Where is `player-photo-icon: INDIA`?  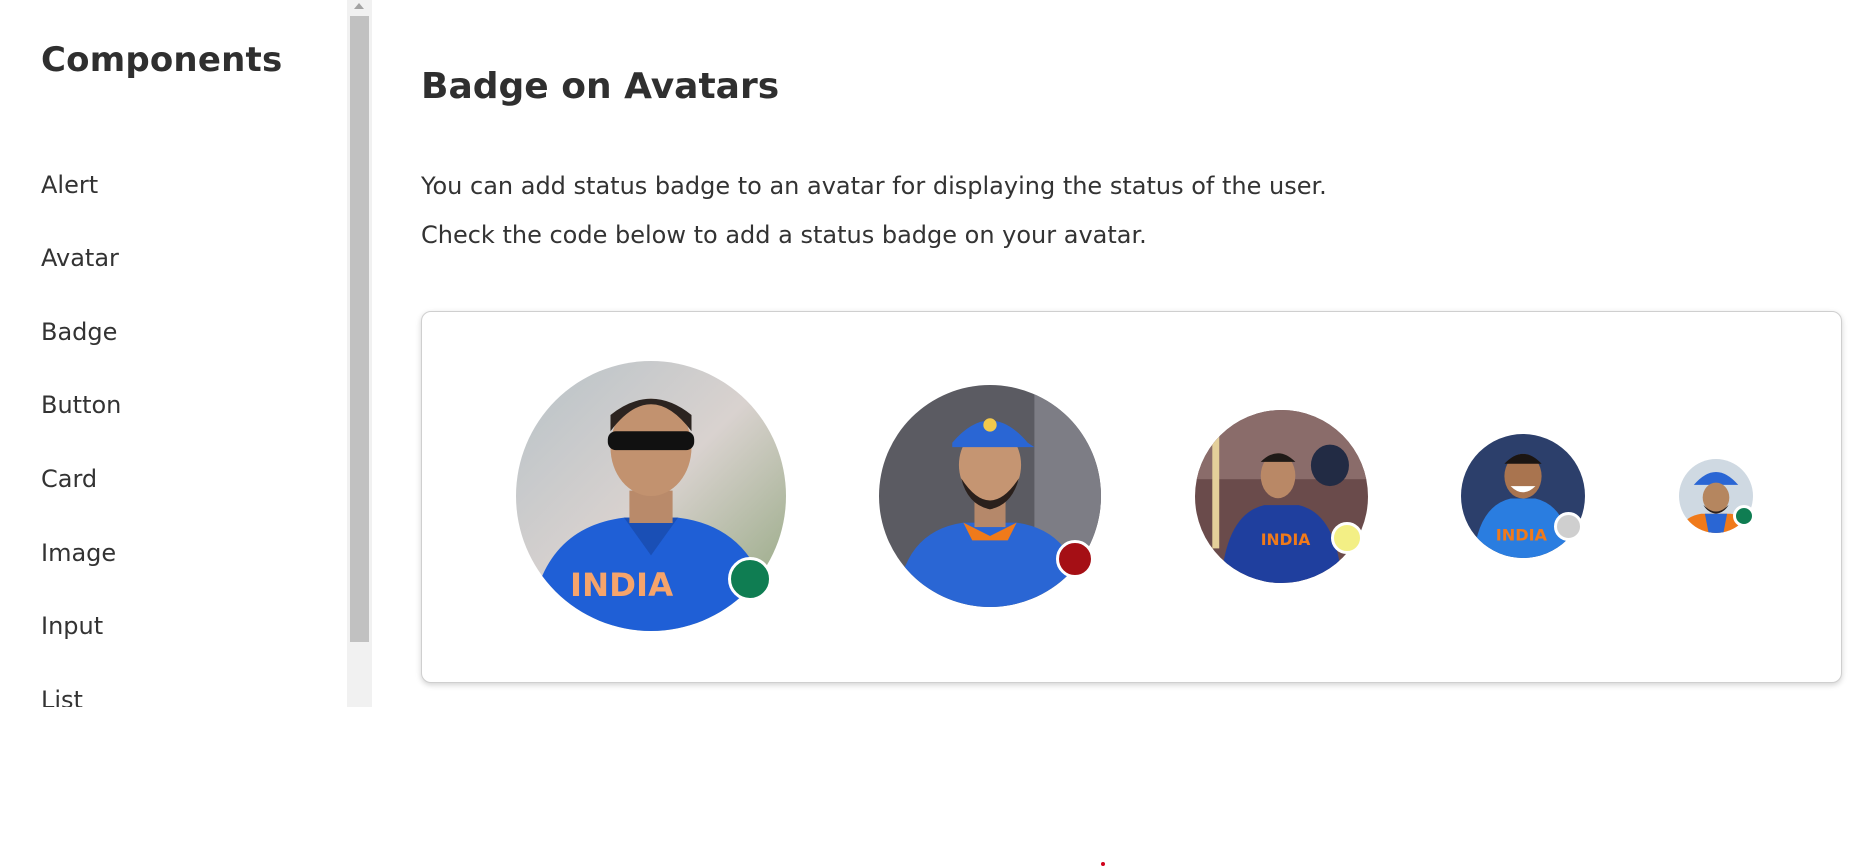 player-photo-icon: INDIA is located at coordinates (1281, 496).